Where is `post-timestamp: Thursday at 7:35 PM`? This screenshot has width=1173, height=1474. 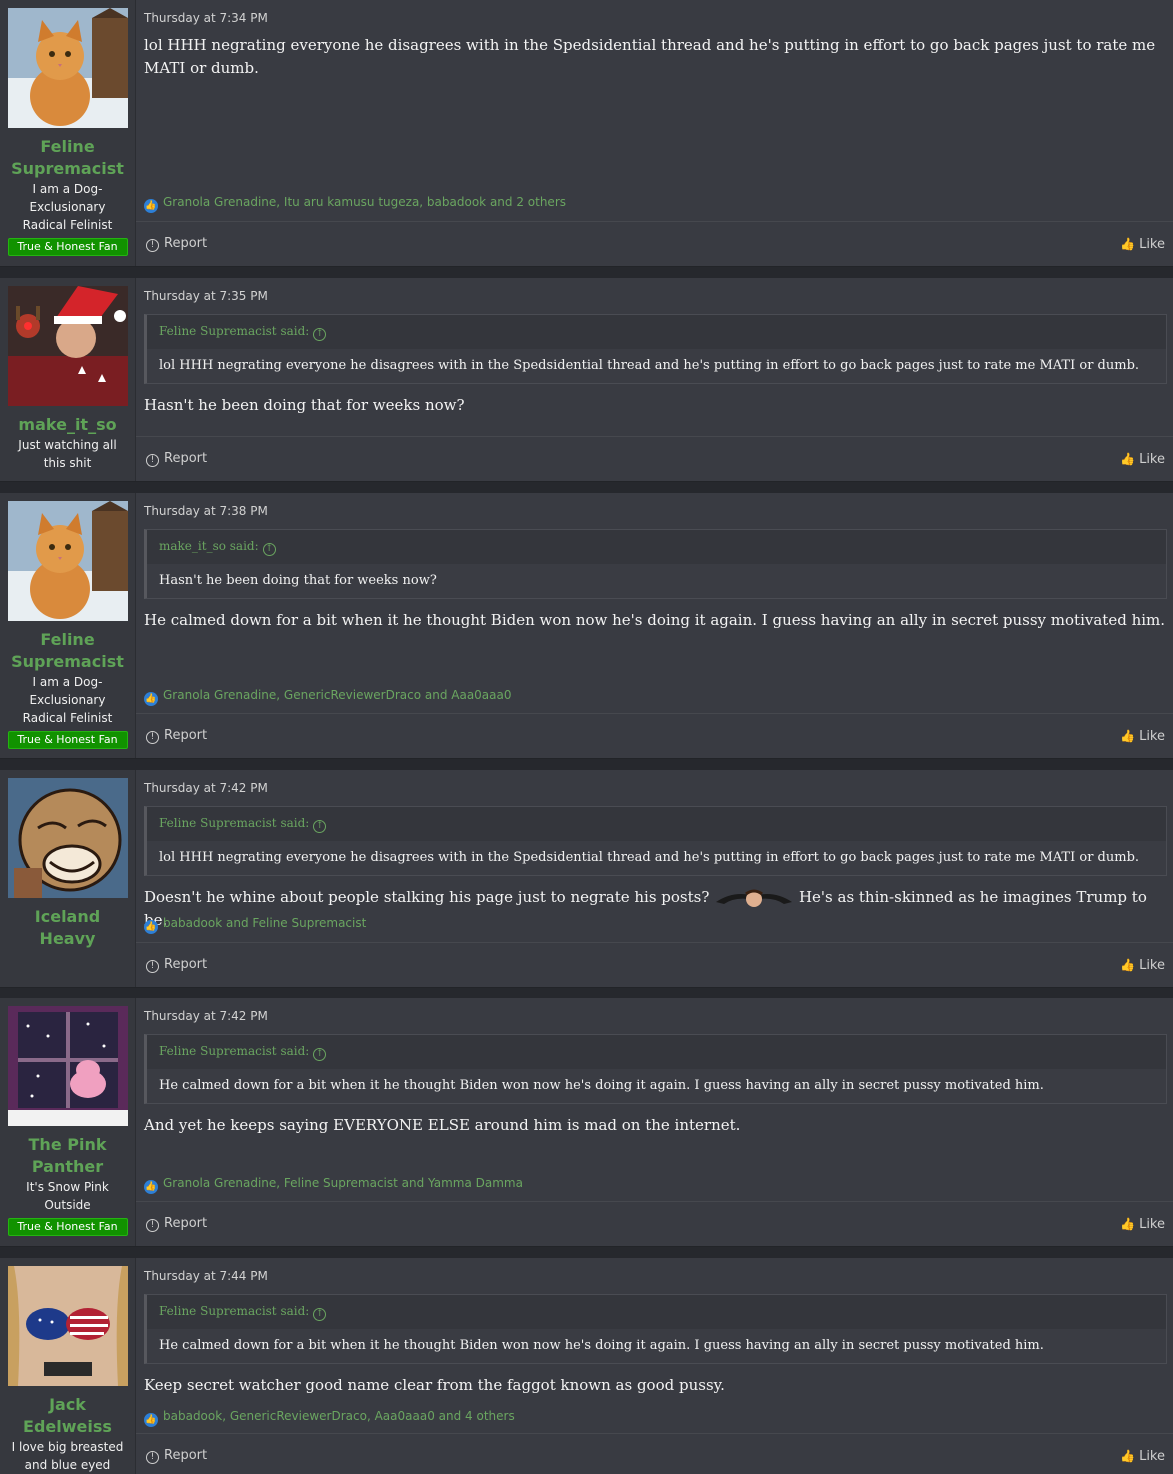 post-timestamp: Thursday at 7:35 PM is located at coordinates (655, 296).